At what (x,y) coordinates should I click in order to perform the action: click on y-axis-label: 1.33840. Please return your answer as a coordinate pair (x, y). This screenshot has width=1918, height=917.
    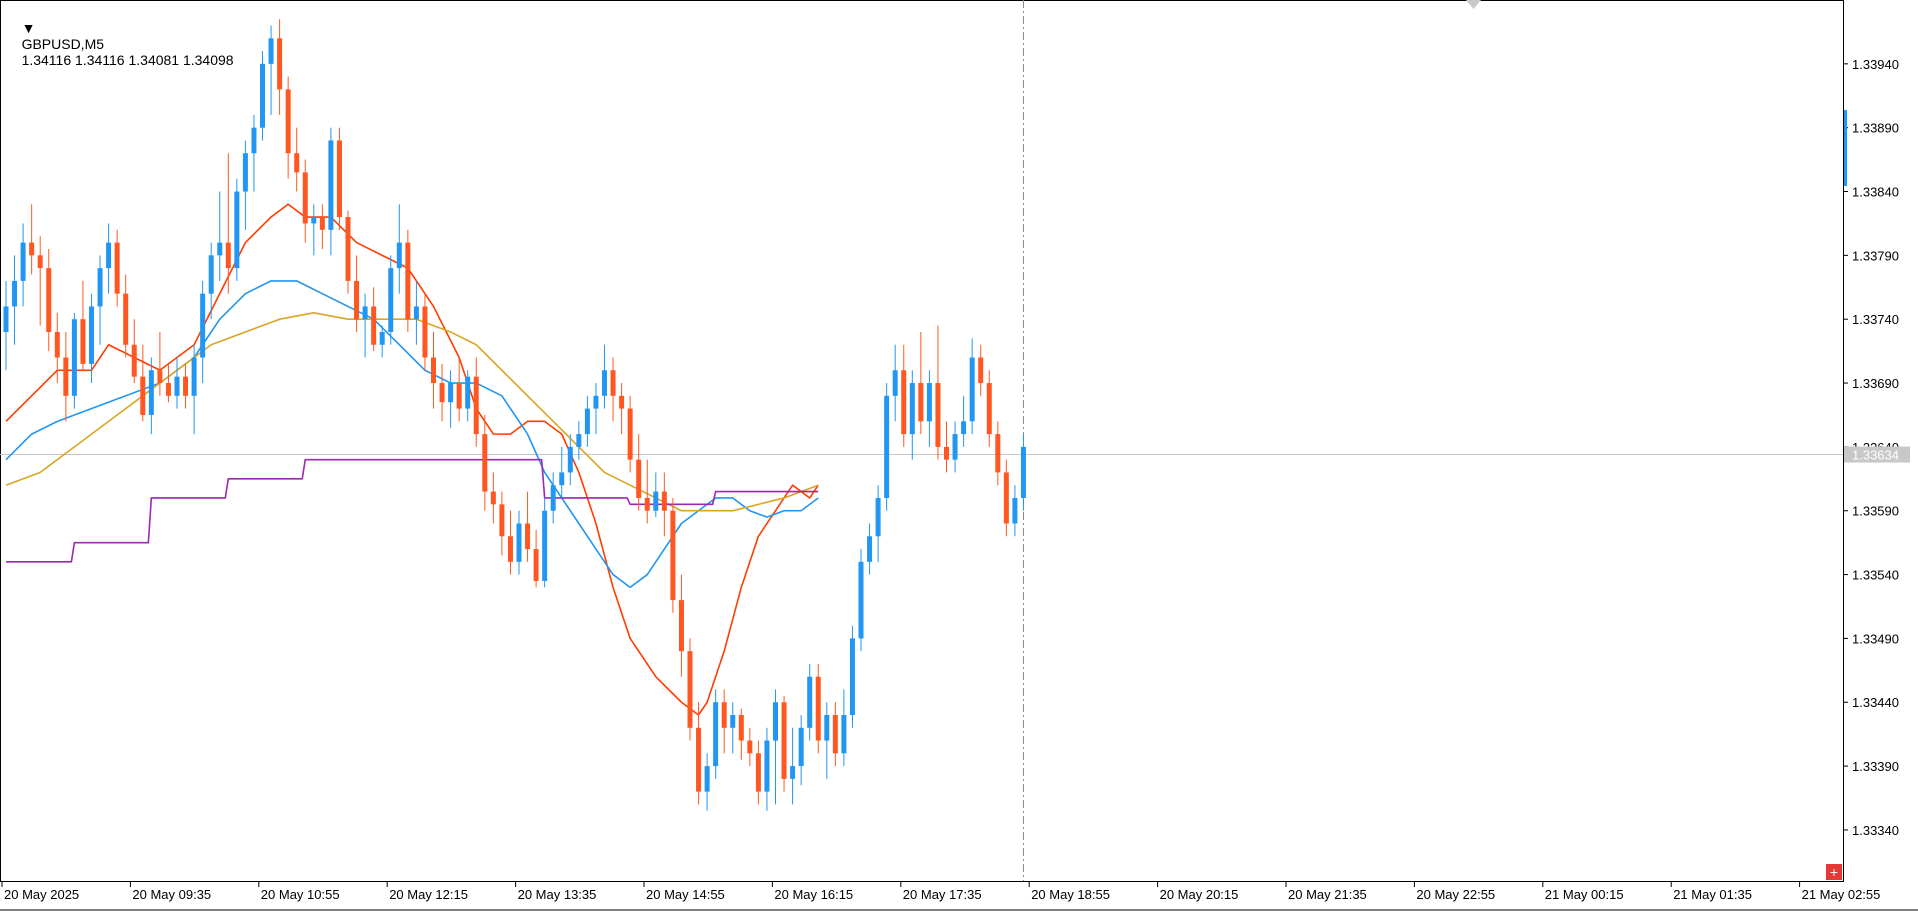
    Looking at the image, I should click on (1875, 192).